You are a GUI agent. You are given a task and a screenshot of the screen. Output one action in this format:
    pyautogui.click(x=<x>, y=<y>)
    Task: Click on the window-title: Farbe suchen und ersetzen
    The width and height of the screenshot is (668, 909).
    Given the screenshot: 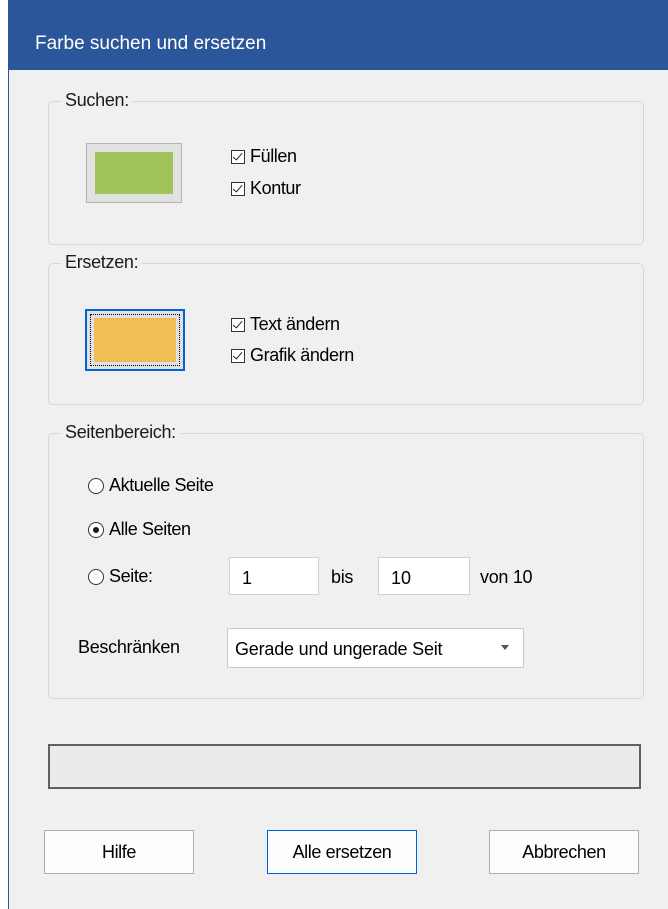 What is the action you would take?
    pyautogui.click(x=151, y=43)
    